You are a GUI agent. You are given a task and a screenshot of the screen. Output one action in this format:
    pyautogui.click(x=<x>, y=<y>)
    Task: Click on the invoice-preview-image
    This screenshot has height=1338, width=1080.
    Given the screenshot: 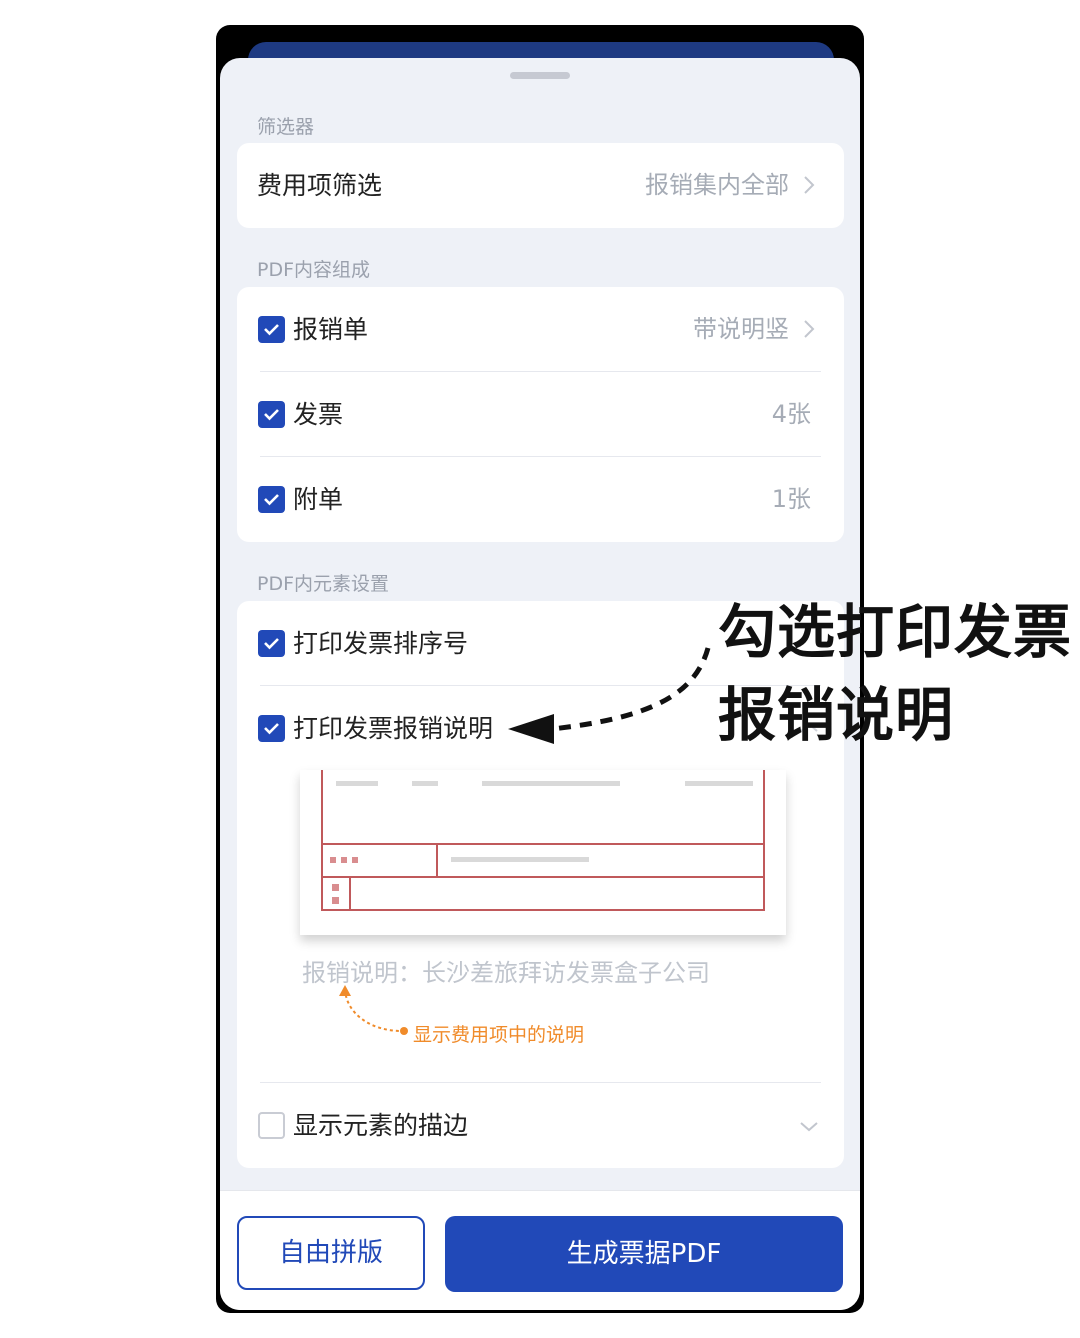 What is the action you would take?
    pyautogui.click(x=543, y=852)
    